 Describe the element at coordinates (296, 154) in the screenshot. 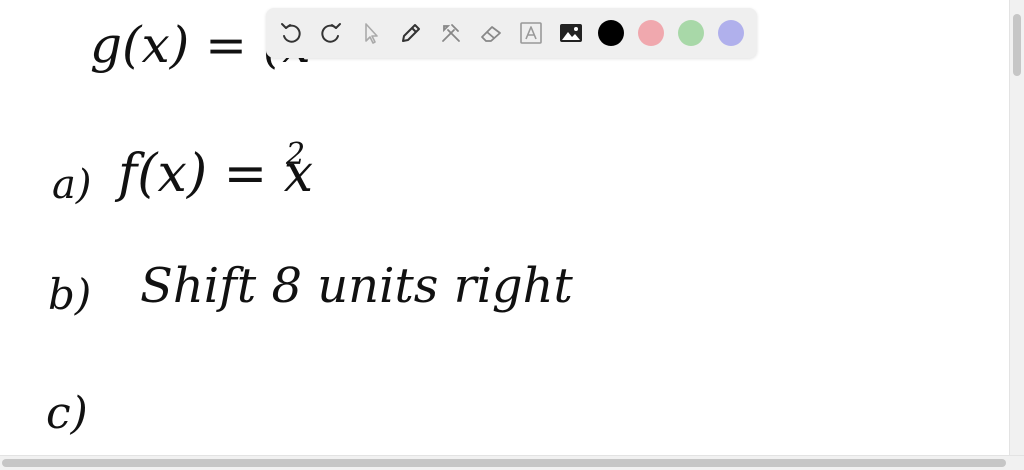

I see `exponent: 2` at that location.